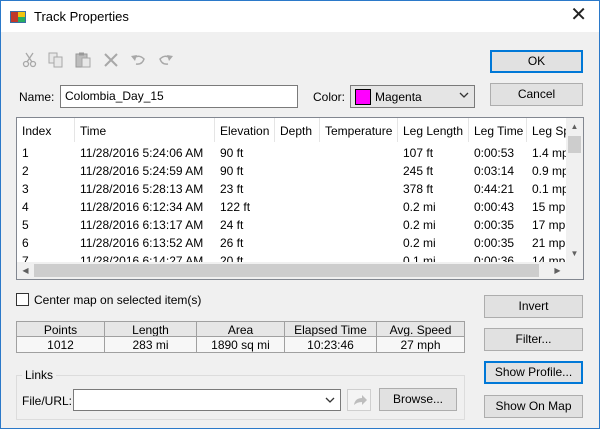  What do you see at coordinates (232, 243) in the screenshot?
I see `table-cell: 26 ft` at bounding box center [232, 243].